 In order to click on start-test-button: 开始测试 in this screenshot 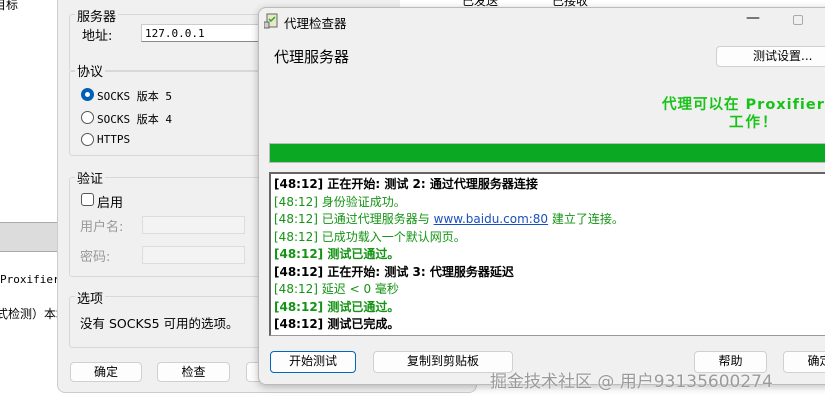, I will do `click(313, 362)`.